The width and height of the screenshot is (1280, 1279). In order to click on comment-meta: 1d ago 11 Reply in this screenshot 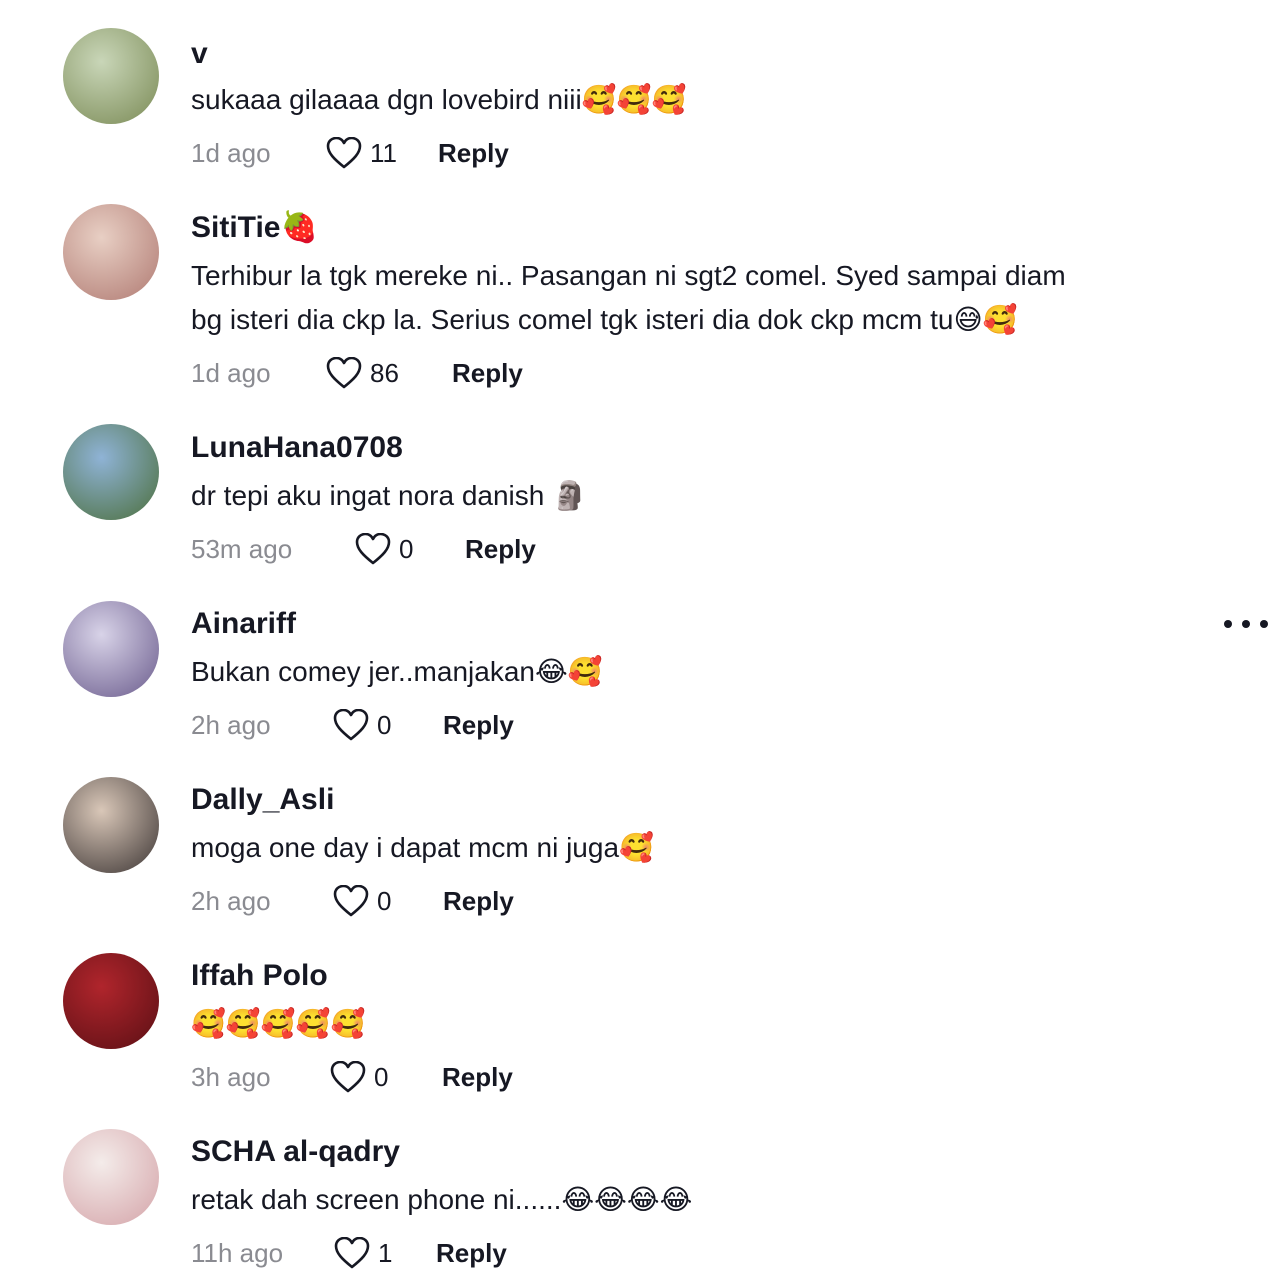, I will do `click(350, 153)`.